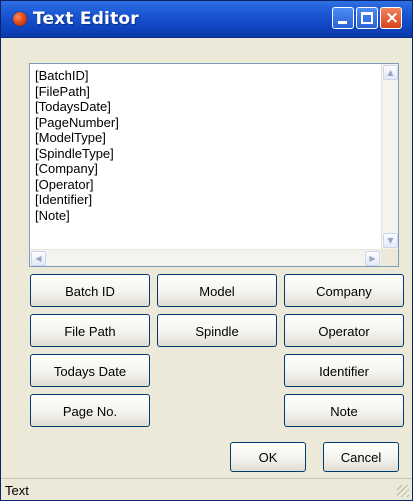 The width and height of the screenshot is (413, 501). What do you see at coordinates (343, 18) in the screenshot?
I see `minimize-button` at bounding box center [343, 18].